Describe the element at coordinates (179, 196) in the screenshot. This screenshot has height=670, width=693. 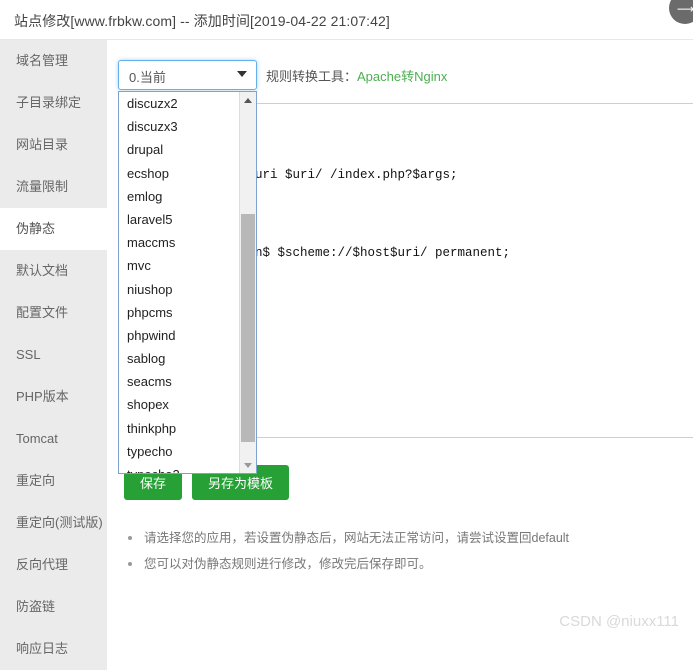
I see `dropdown-option: emlog` at that location.